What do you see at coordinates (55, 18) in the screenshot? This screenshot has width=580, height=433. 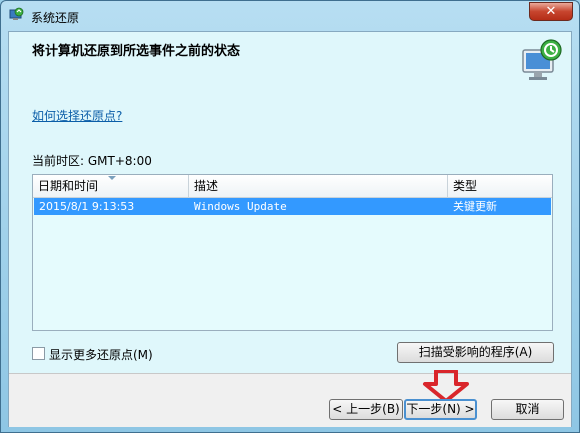 I see `window-title: 系统还原` at bounding box center [55, 18].